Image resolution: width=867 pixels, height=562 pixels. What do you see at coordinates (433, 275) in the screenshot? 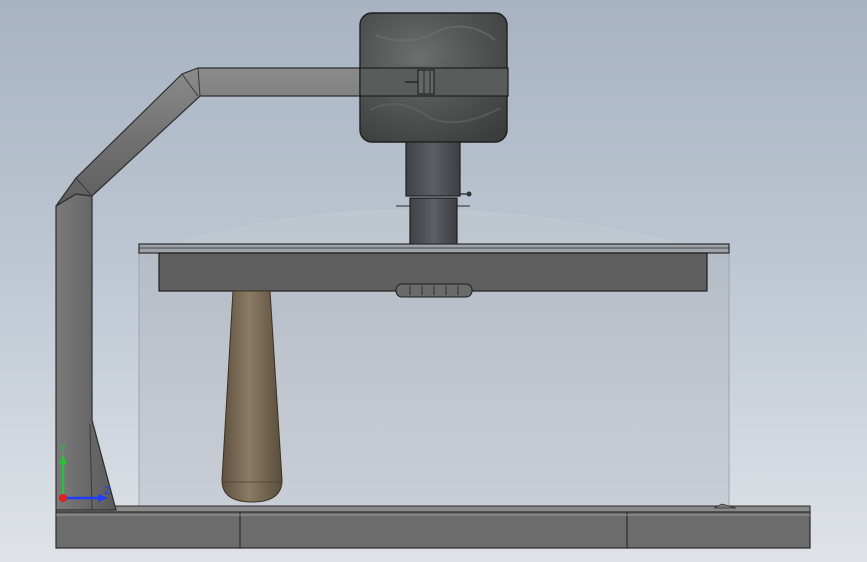
I see `rotating-head` at bounding box center [433, 275].